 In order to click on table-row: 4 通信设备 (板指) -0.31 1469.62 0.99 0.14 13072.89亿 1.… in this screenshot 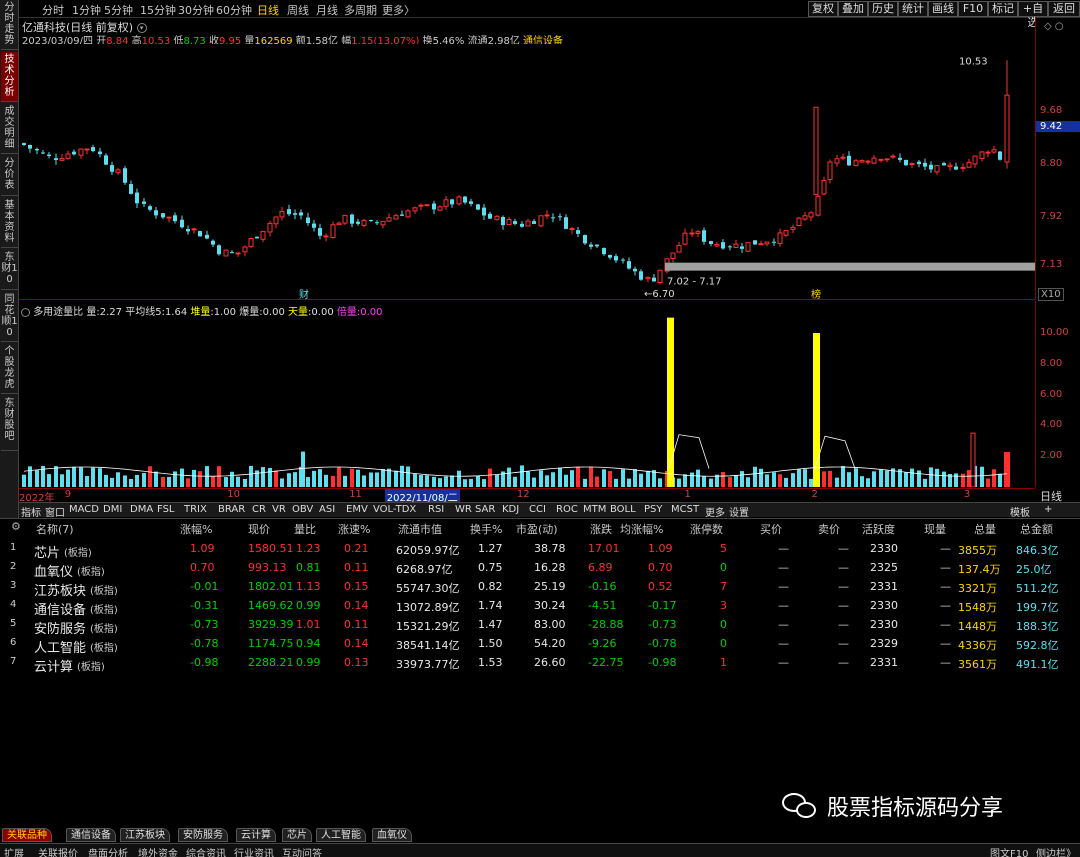, I will do `click(540, 607)`.